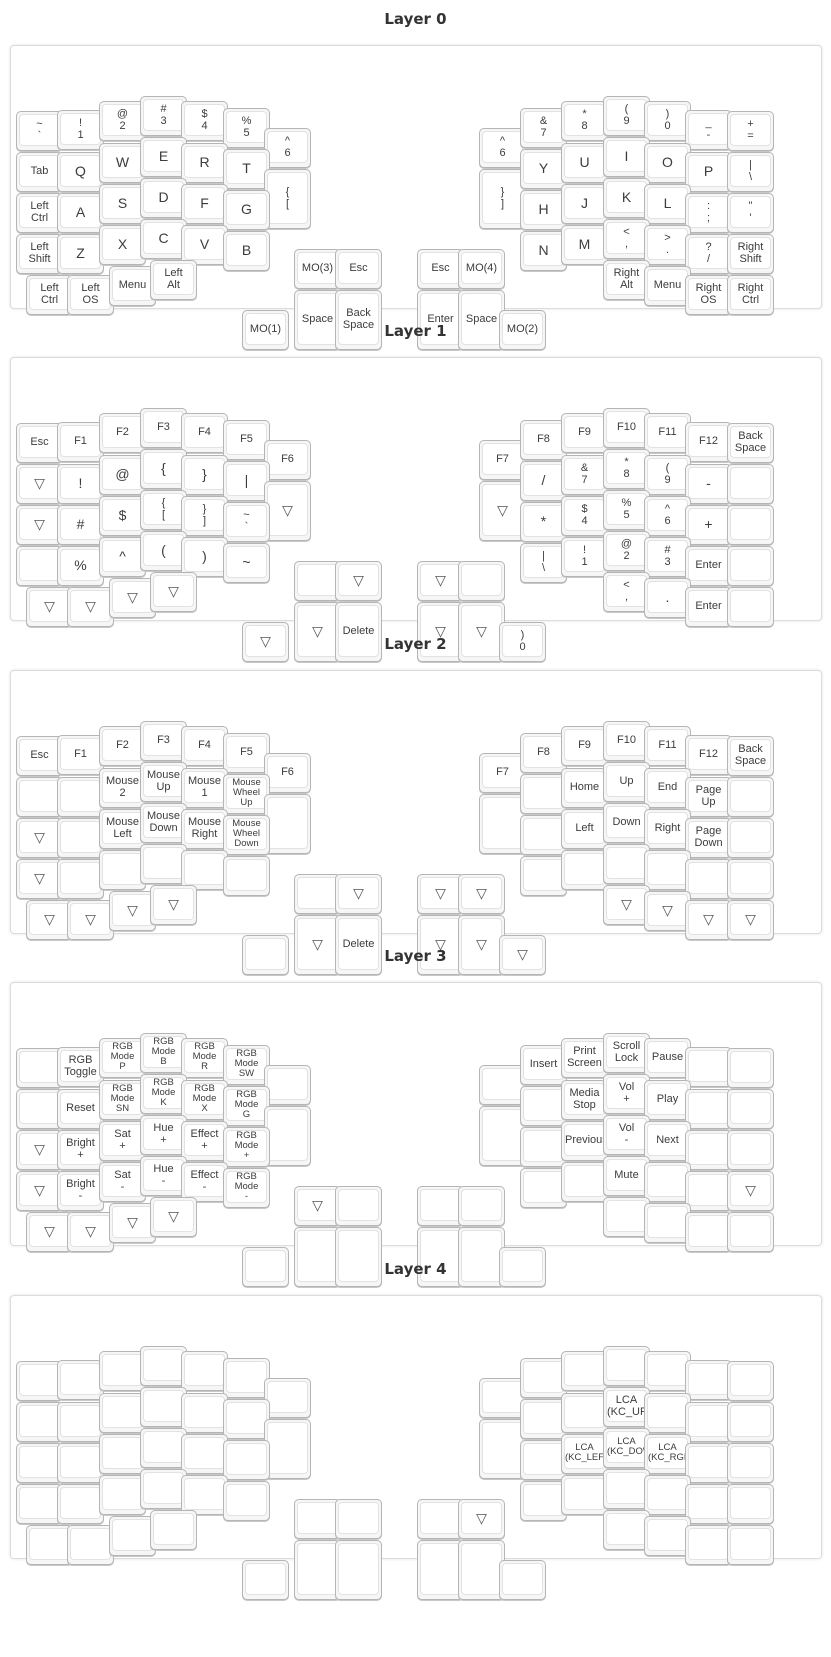  I want to click on key-enter: Enter, so click(708, 607).